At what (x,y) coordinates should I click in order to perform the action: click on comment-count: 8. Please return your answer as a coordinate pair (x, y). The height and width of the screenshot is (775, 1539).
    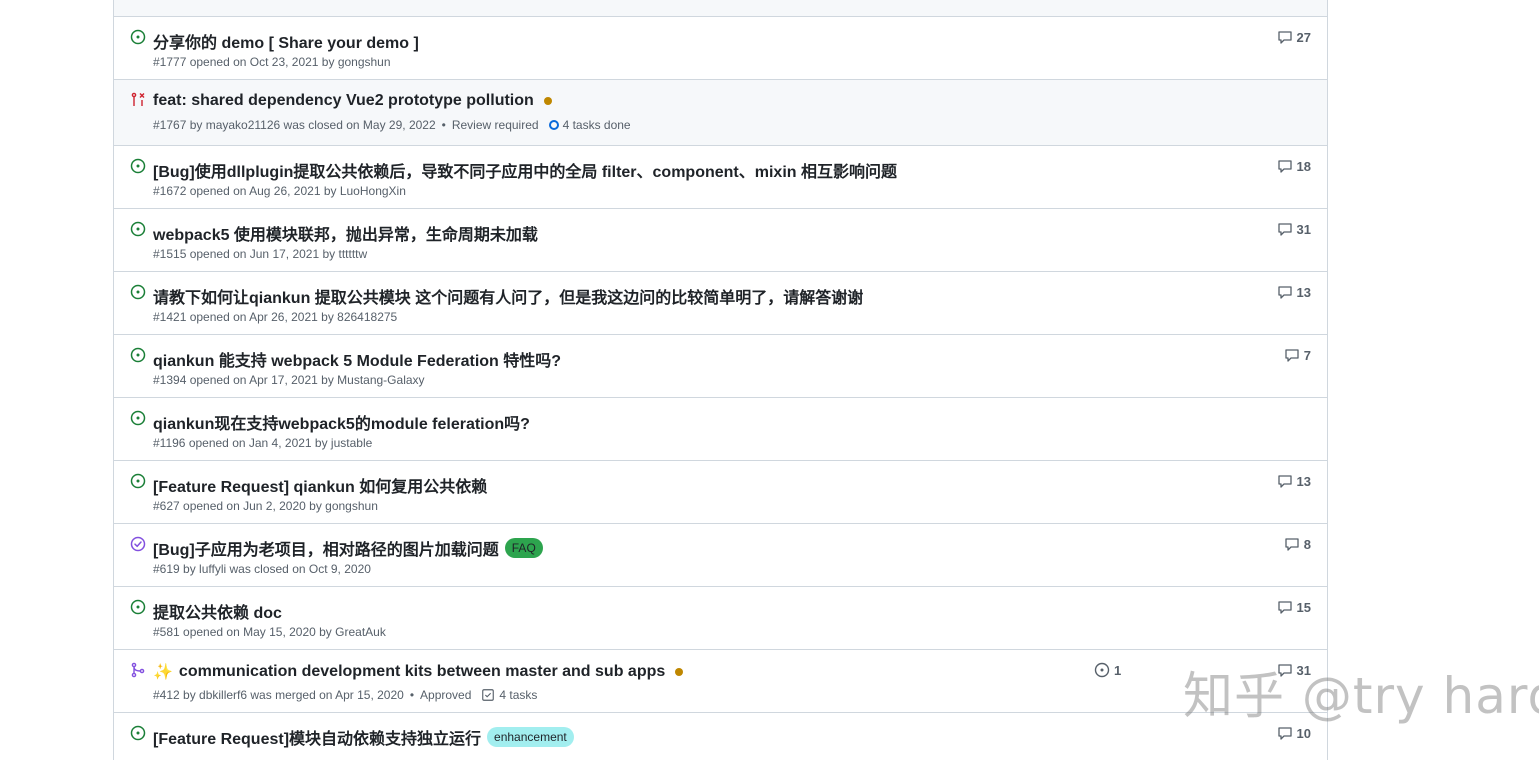
    Looking at the image, I should click on (1297, 544).